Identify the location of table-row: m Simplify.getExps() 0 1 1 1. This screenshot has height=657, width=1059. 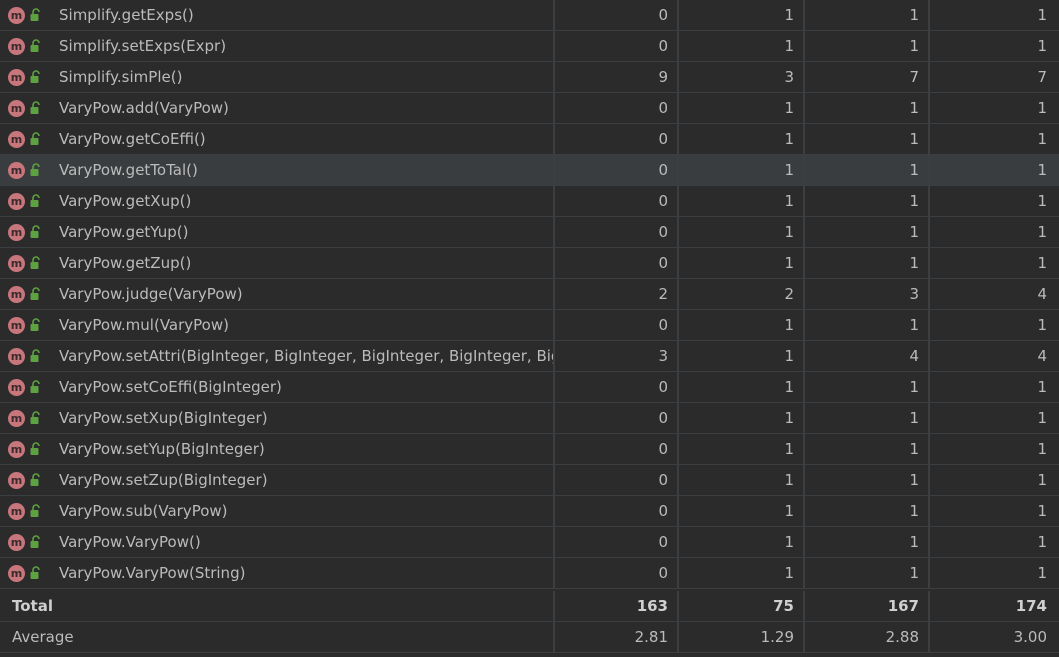
(529, 15).